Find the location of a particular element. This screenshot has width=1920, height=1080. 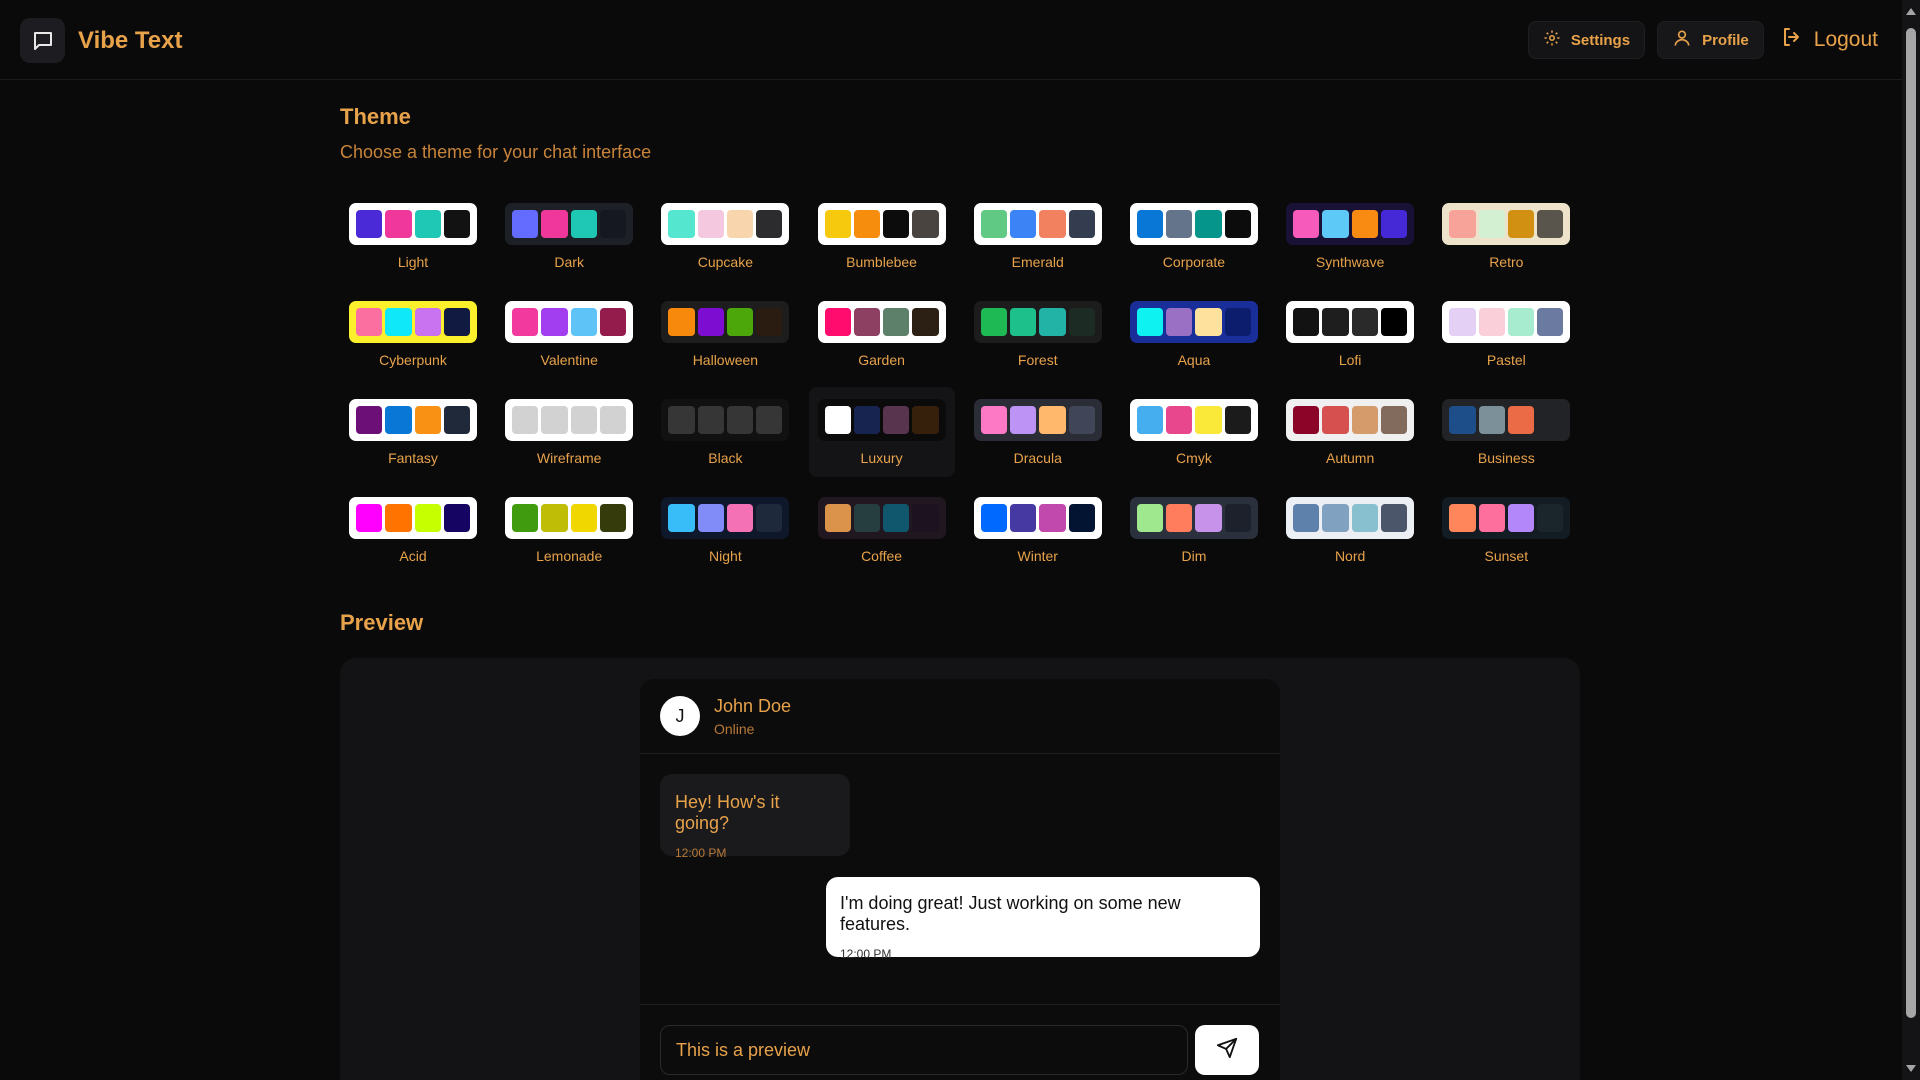

theme-option-pastel: Pastel is located at coordinates (1506, 334).